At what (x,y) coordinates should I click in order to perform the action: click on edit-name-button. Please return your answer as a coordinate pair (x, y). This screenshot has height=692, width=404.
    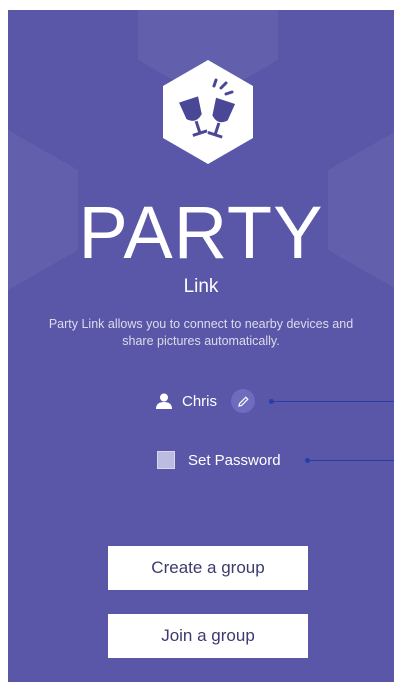
    Looking at the image, I should click on (243, 401).